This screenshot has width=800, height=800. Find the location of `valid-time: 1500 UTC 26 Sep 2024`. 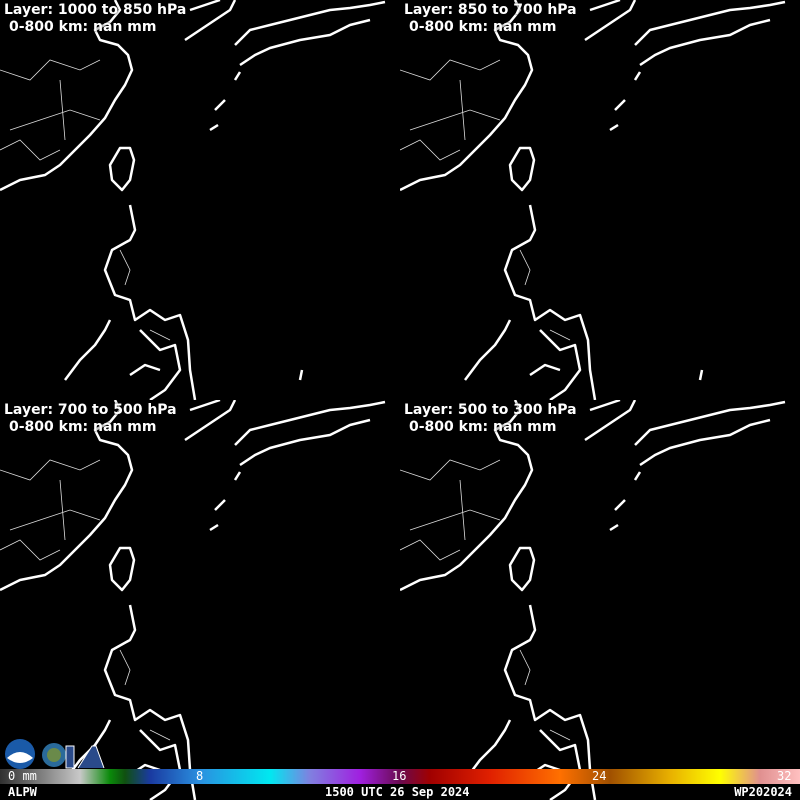

valid-time: 1500 UTC 26 Sep 2024 is located at coordinates (397, 792).